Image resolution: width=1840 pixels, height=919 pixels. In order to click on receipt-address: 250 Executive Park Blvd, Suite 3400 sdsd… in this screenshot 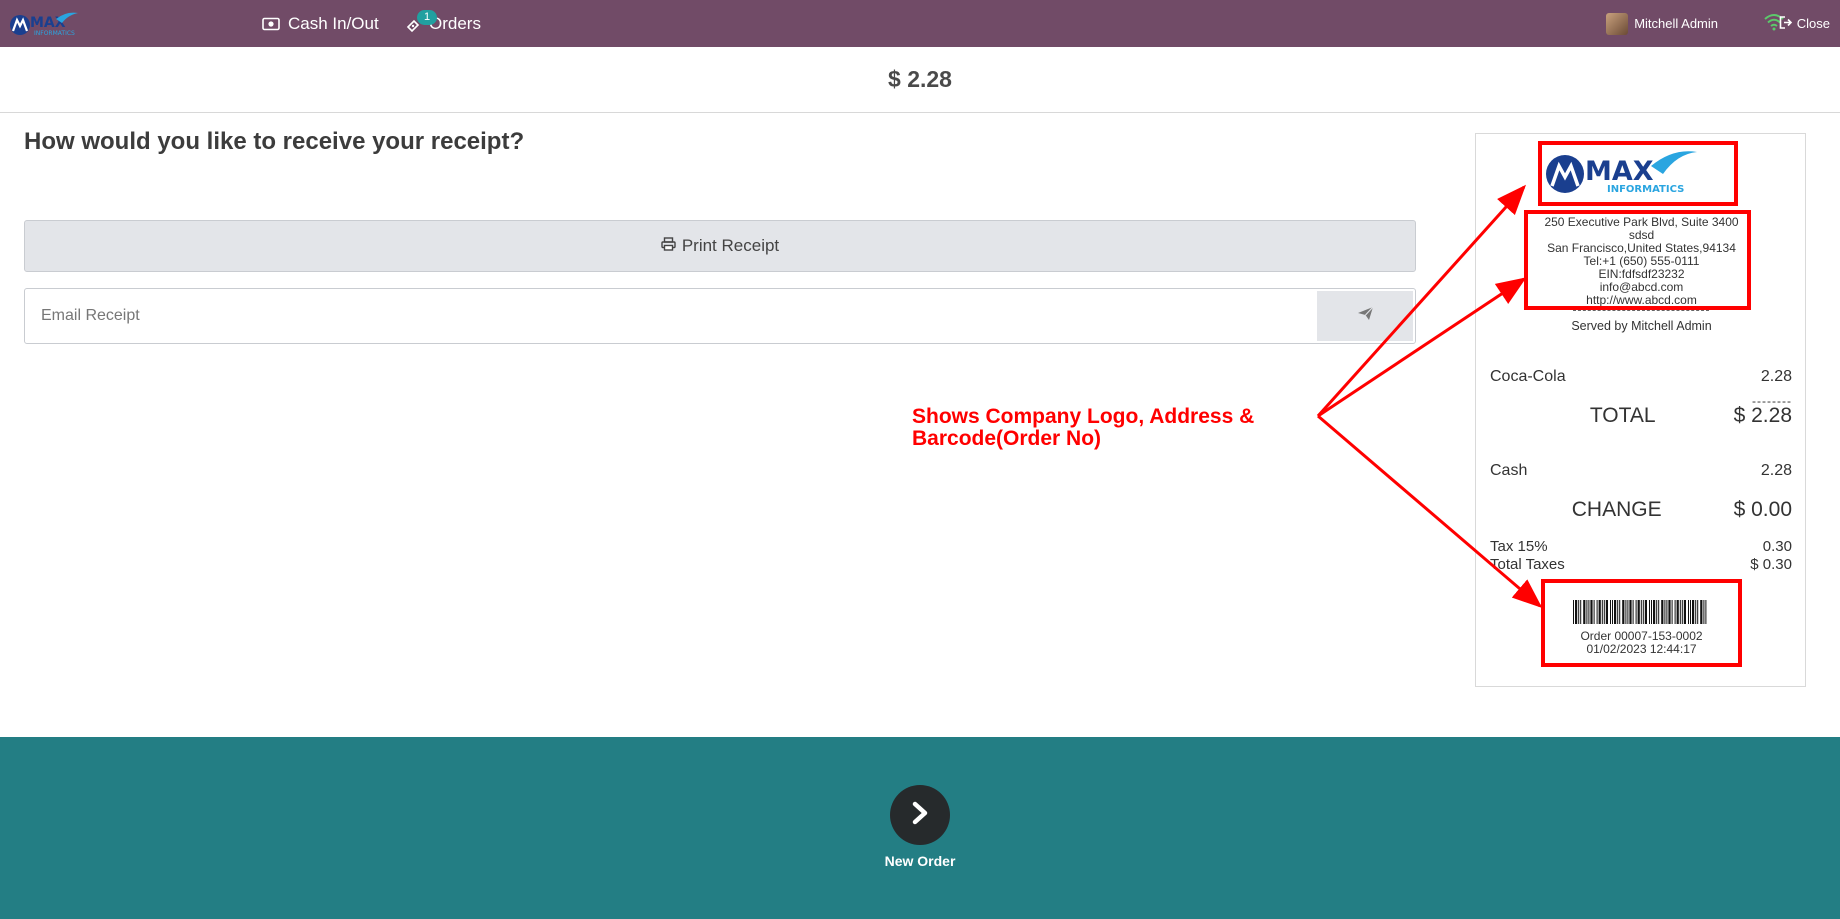, I will do `click(1641, 261)`.